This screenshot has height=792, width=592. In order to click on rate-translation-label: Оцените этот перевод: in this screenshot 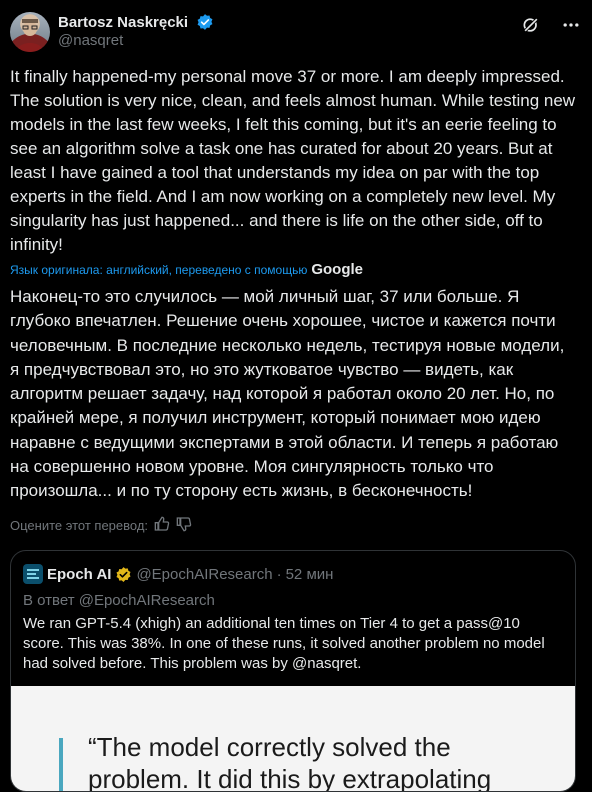, I will do `click(79, 525)`.